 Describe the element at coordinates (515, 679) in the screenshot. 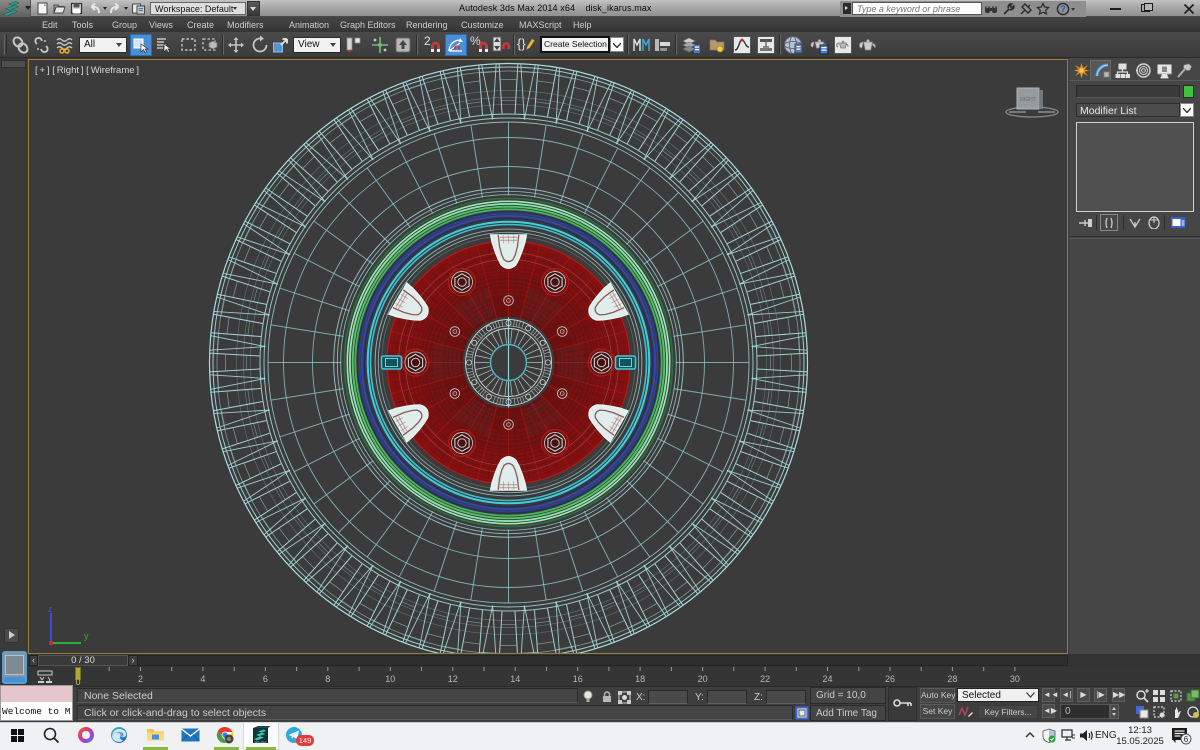

I see `svg-text: 14` at that location.